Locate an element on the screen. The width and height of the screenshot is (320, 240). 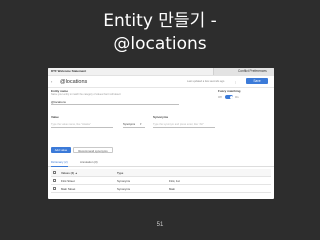
synonyms-type-dropdown: Synonyms is located at coordinates (129, 124).